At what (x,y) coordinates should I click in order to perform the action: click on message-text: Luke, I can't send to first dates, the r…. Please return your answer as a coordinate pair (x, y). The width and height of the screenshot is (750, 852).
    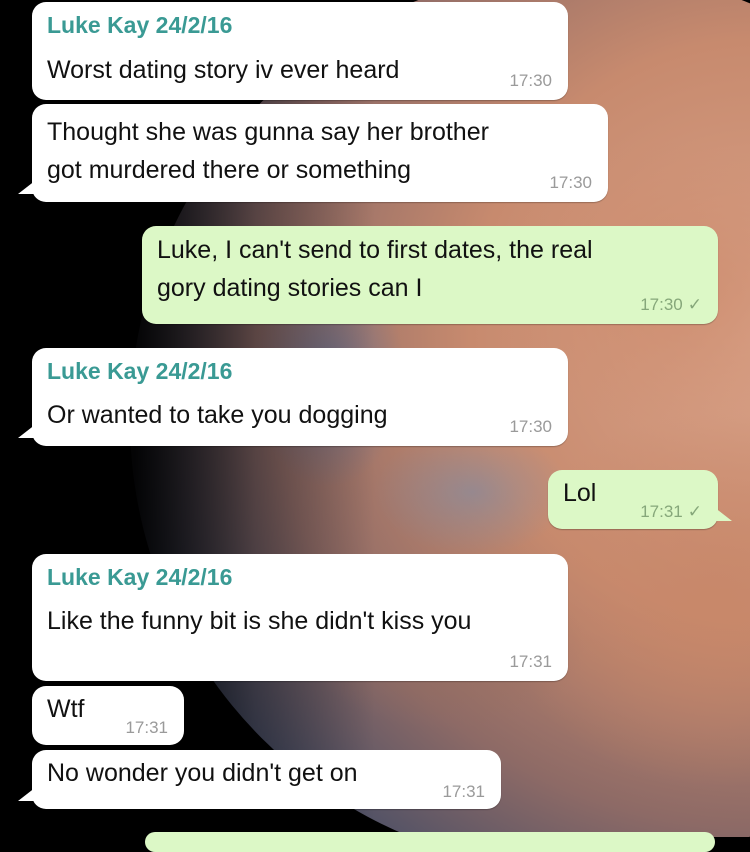
    Looking at the image, I should click on (375, 269).